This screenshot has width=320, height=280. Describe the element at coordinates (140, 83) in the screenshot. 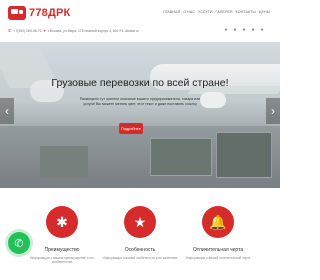

I see `hero-title: Грузовые перевозки по всей стране!` at that location.